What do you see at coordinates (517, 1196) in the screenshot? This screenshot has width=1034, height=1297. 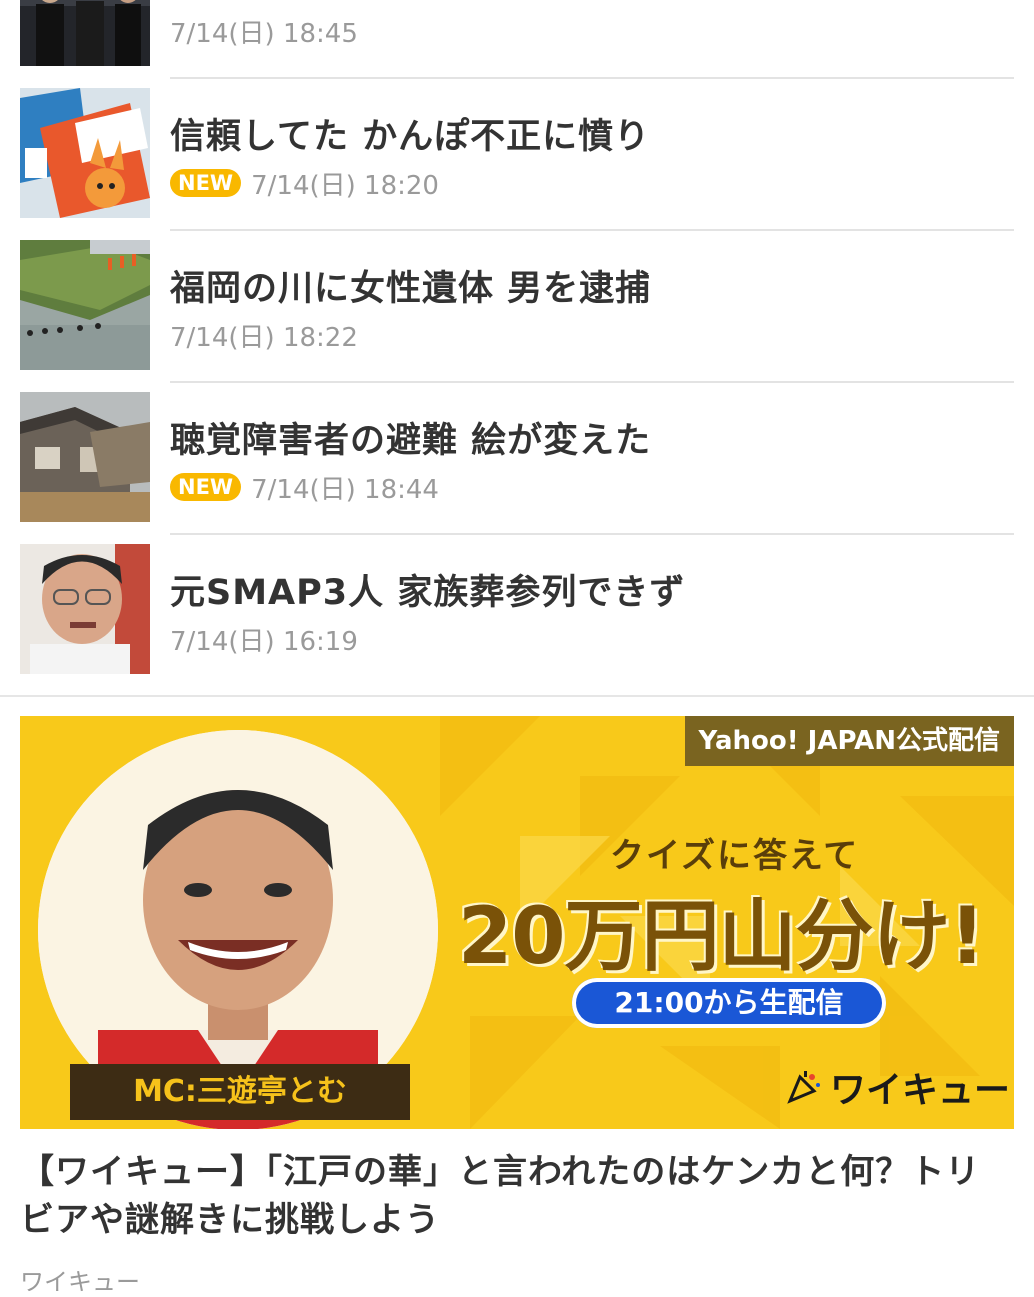 I see `featured-article-title: 【ワイキュー】「江戸の華」と言われたのはケンカと何？トリビアや謎解きに挑戦しよう` at bounding box center [517, 1196].